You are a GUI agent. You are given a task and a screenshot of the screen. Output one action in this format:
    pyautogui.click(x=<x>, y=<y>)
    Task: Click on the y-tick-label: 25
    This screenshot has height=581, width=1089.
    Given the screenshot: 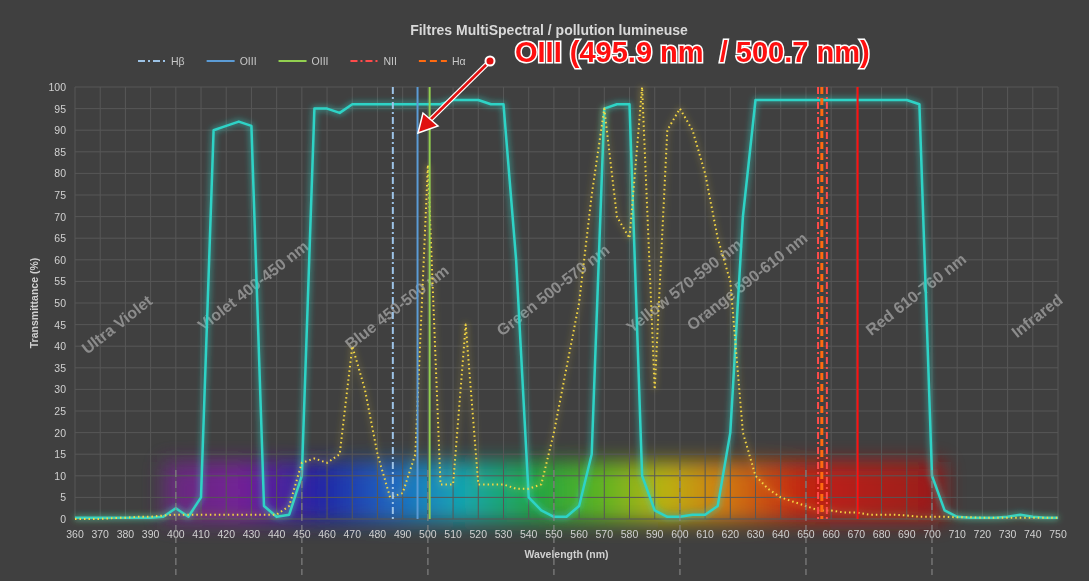 What is the action you would take?
    pyautogui.click(x=60, y=411)
    